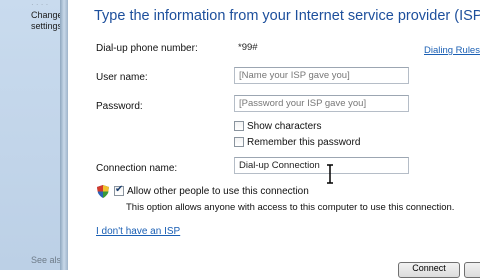 This screenshot has width=480, height=278. Describe the element at coordinates (239, 142) in the screenshot. I see `remember-password-checkbox` at that location.